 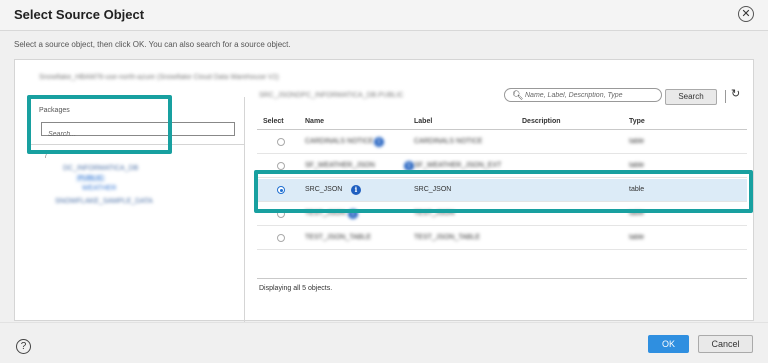 What do you see at coordinates (592, 95) in the screenshot?
I see `object-search-input` at bounding box center [592, 95].